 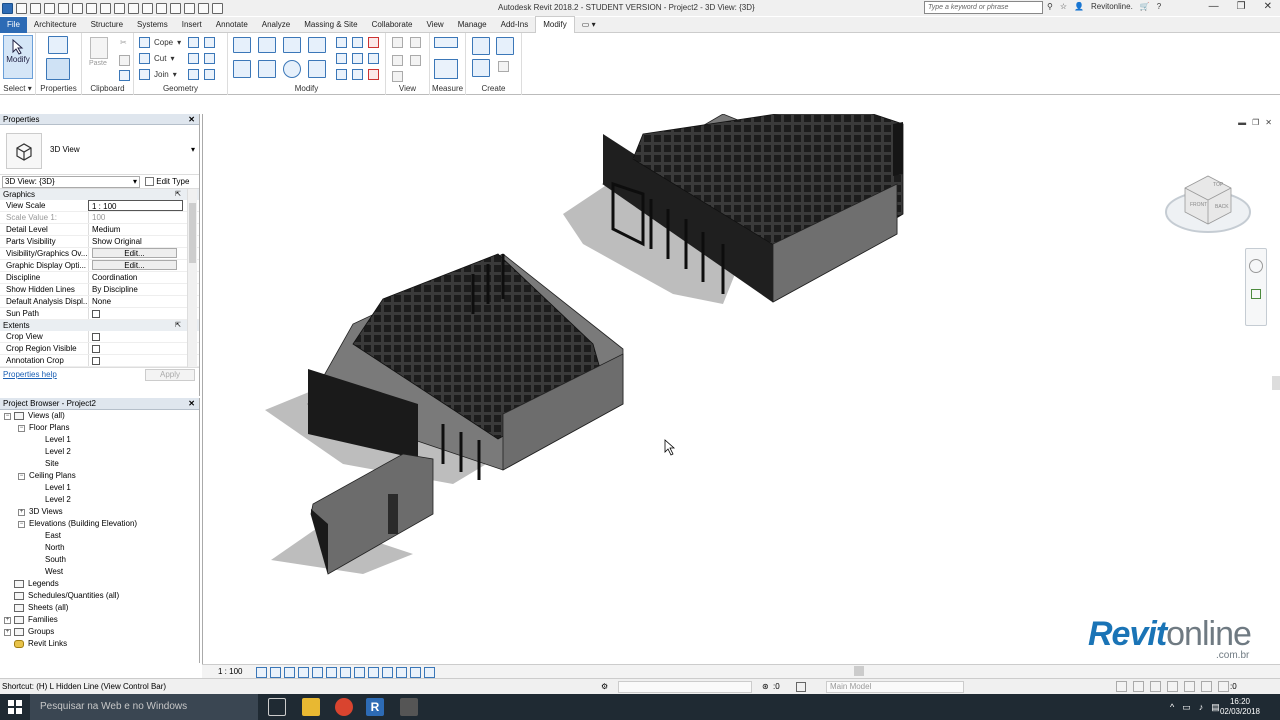 I want to click on print-icon, so click(x=91, y=8).